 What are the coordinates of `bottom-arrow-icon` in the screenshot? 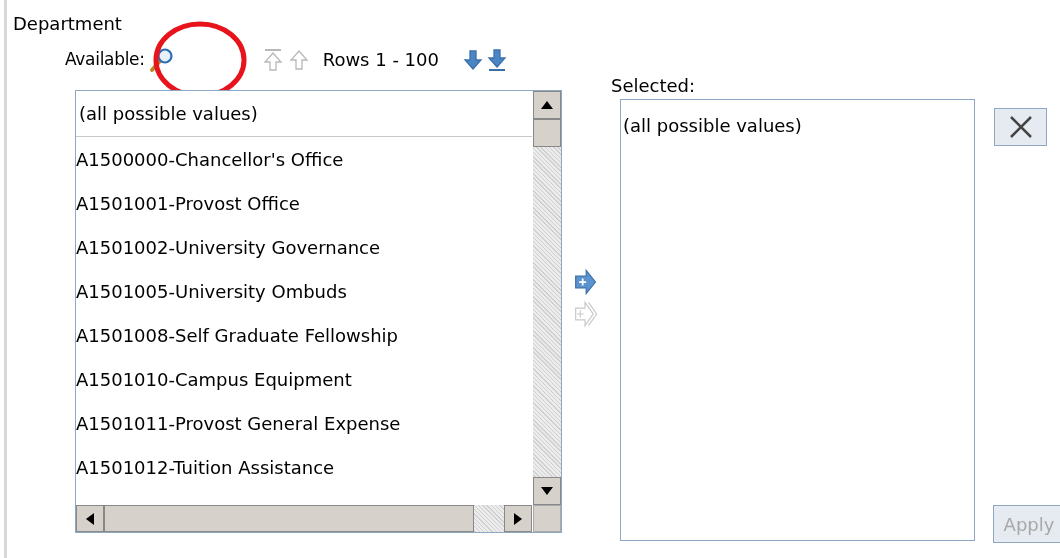 It's located at (496, 59).